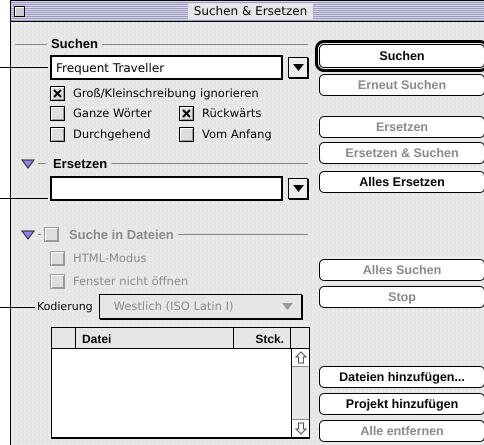  What do you see at coordinates (109, 258) in the screenshot?
I see `option-label: HTML-Modus` at bounding box center [109, 258].